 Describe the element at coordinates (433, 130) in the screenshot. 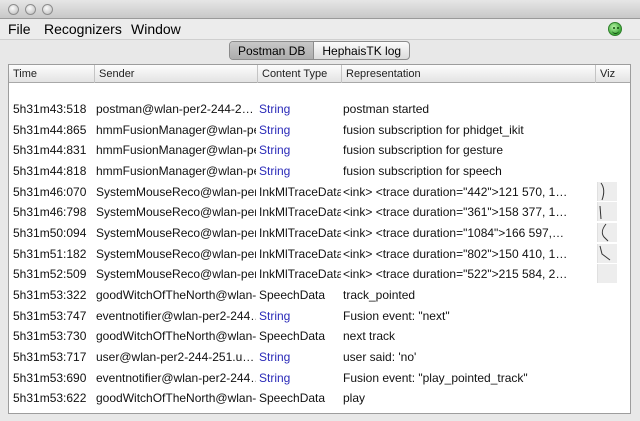

I see `cell-representation: fusion subscription for phidget_ikit` at that location.